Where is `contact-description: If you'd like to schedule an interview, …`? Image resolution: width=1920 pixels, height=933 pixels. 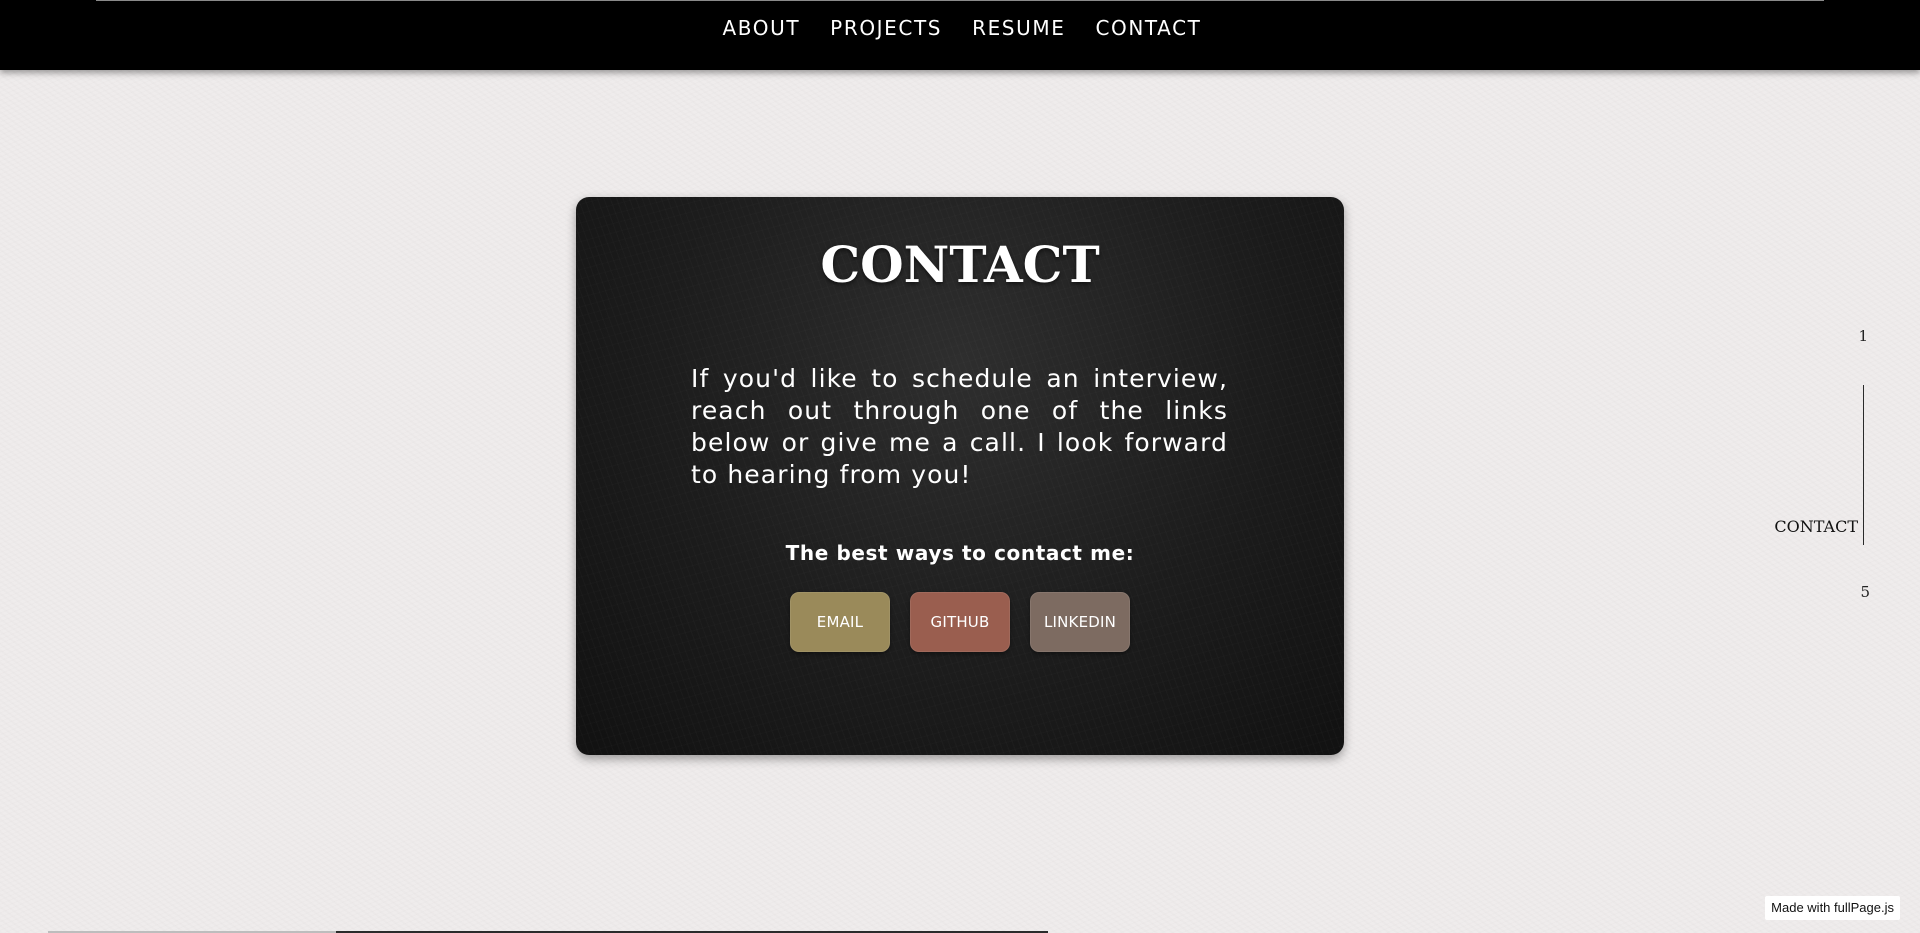
contact-description: If you'd like to schedule an interview, … is located at coordinates (959, 426).